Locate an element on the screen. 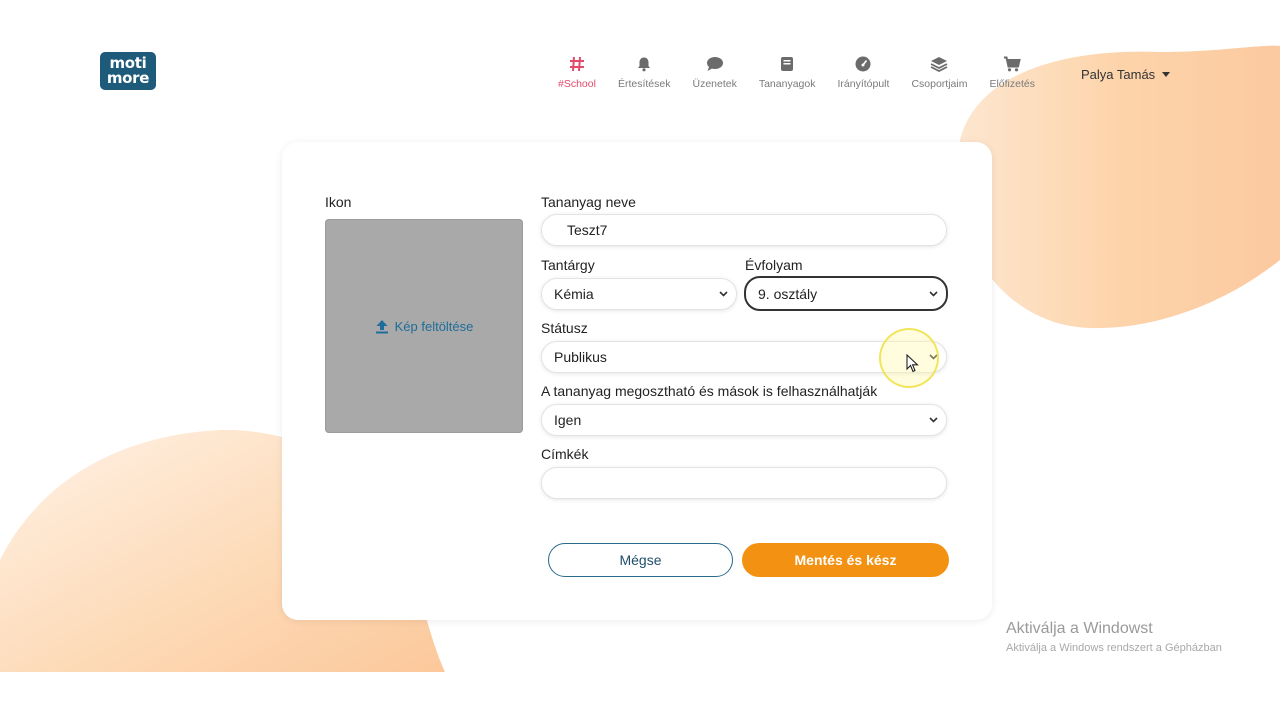  hash-icon is located at coordinates (576, 64).